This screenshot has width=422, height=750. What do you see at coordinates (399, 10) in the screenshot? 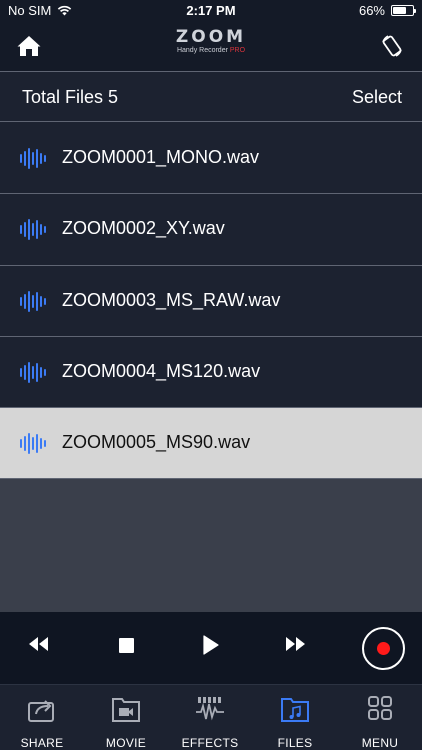
I see `battery-fill` at bounding box center [399, 10].